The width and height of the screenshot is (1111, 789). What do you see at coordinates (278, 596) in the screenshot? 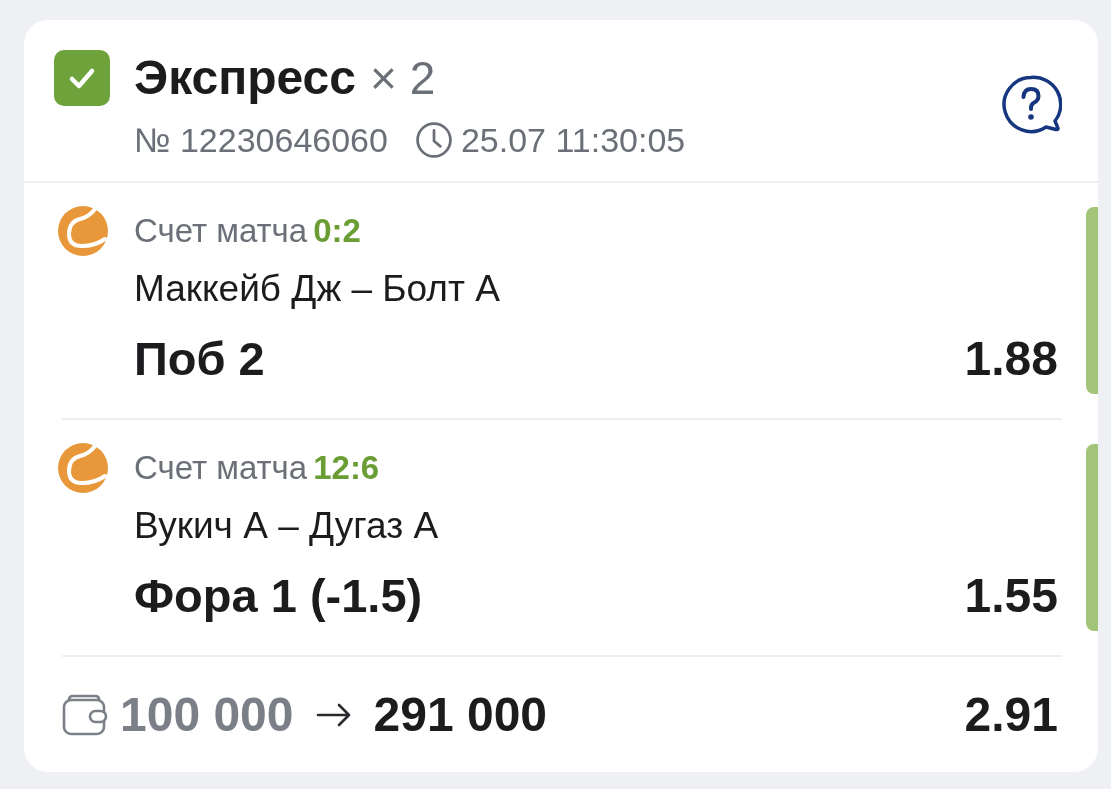
I see `bet-pick: Фора 1 (-1.5)` at bounding box center [278, 596].